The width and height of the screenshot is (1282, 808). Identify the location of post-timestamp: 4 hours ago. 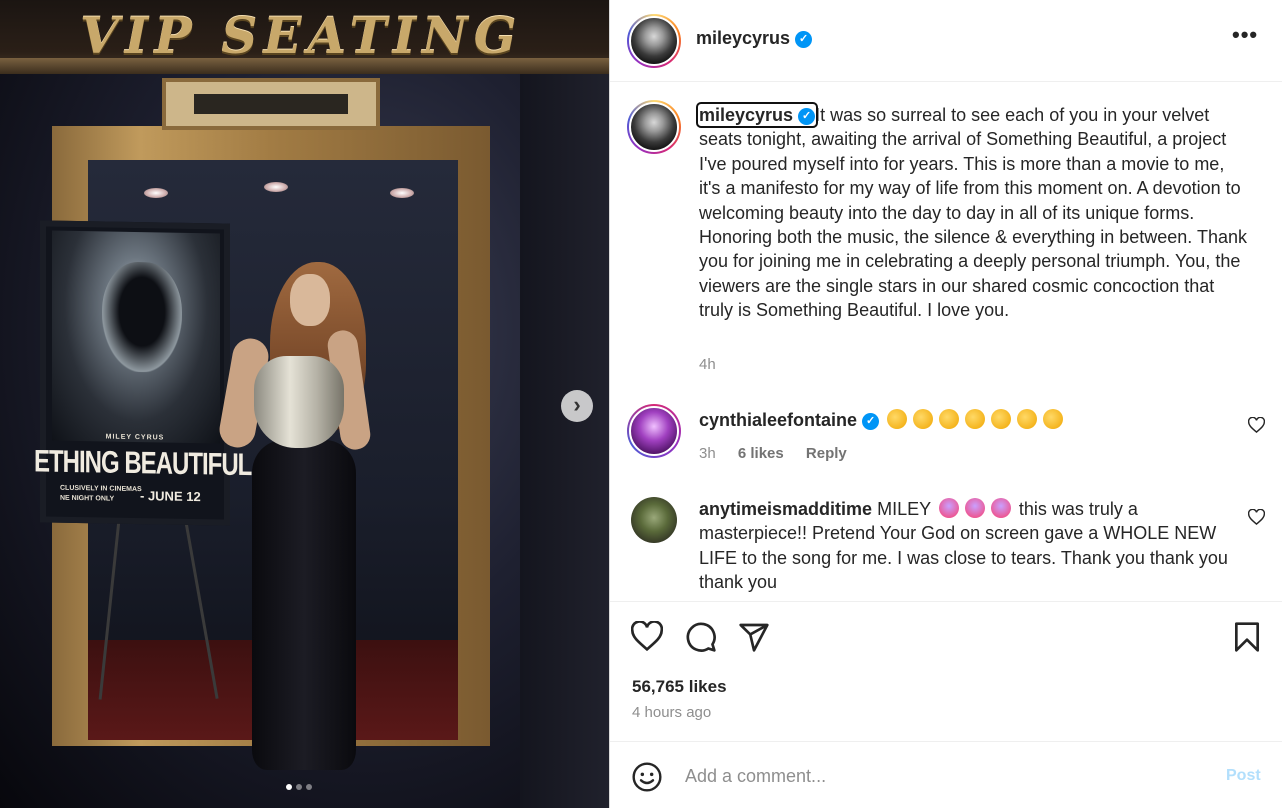
(671, 712).